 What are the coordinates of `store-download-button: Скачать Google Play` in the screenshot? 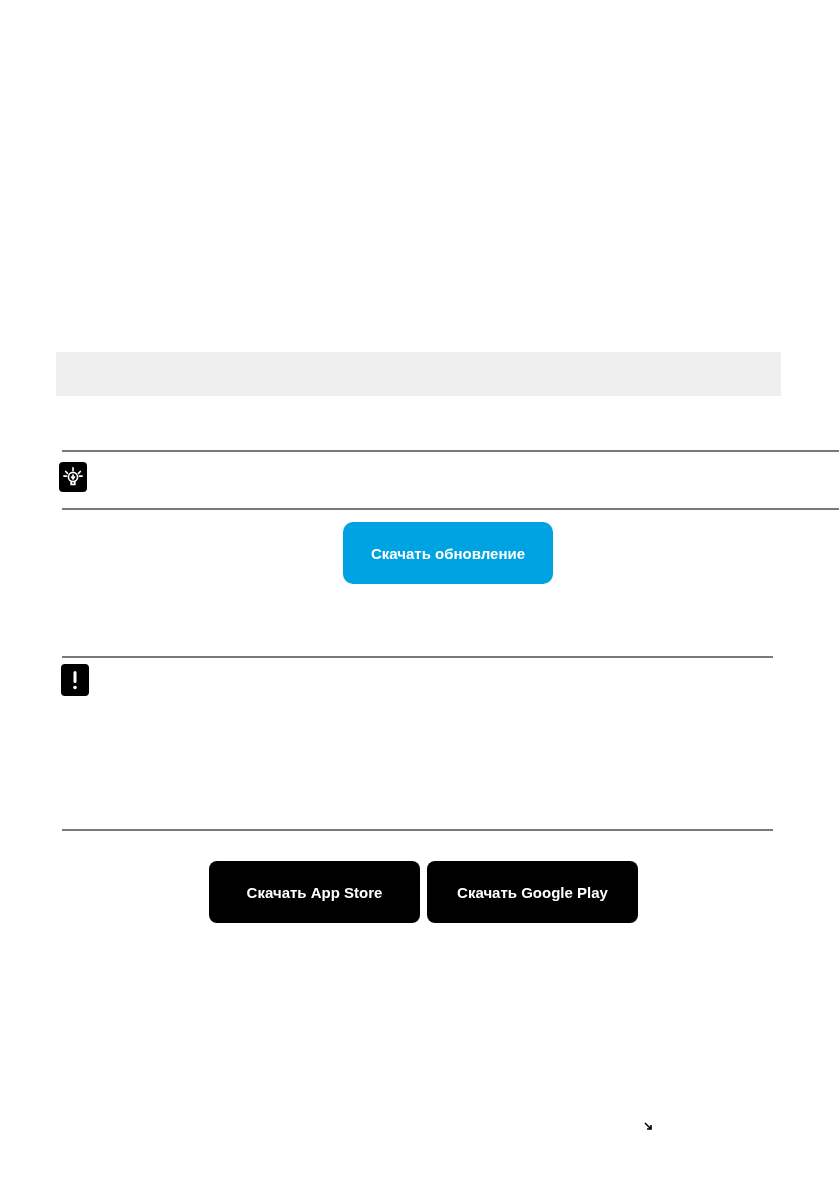 It's located at (532, 892).